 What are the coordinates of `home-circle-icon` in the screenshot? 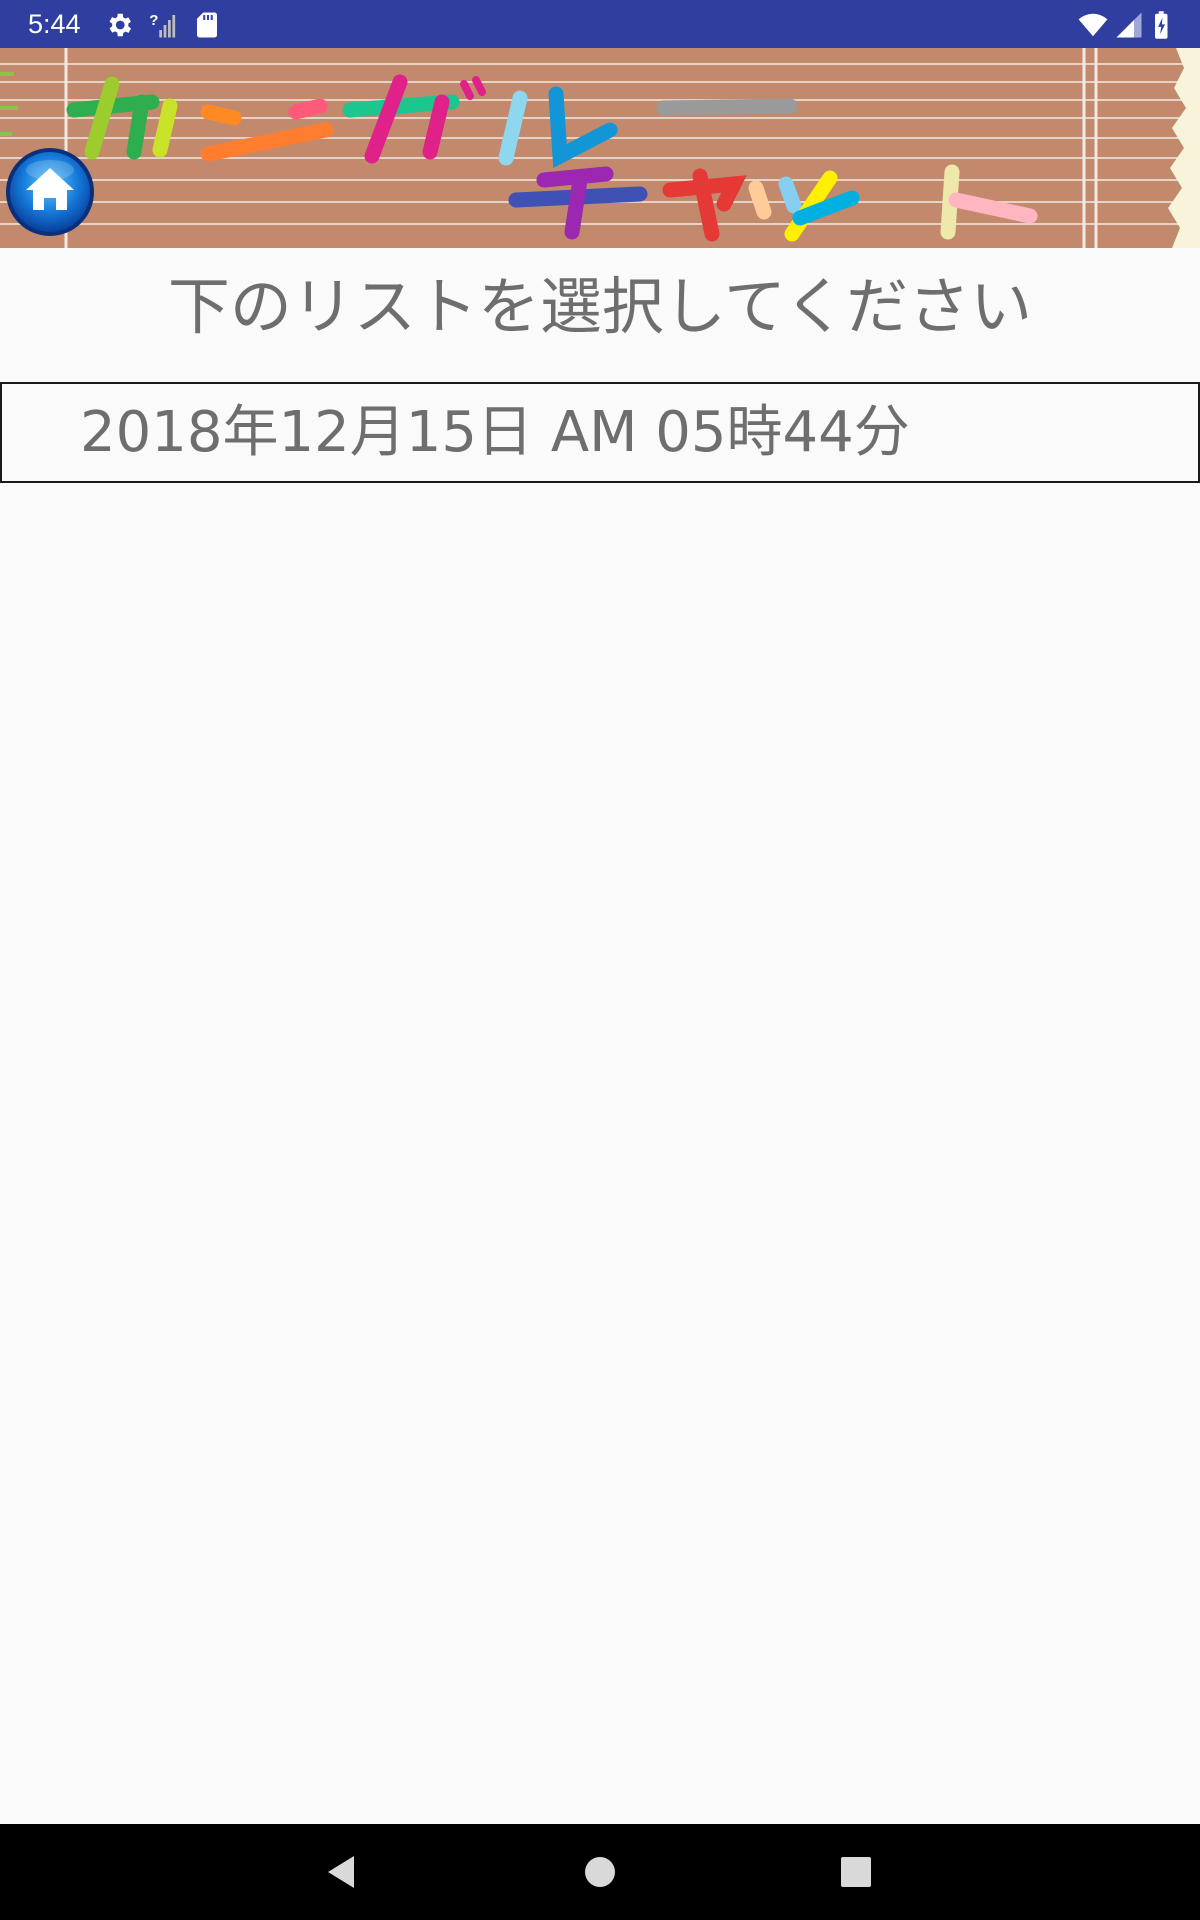 It's located at (600, 1872).